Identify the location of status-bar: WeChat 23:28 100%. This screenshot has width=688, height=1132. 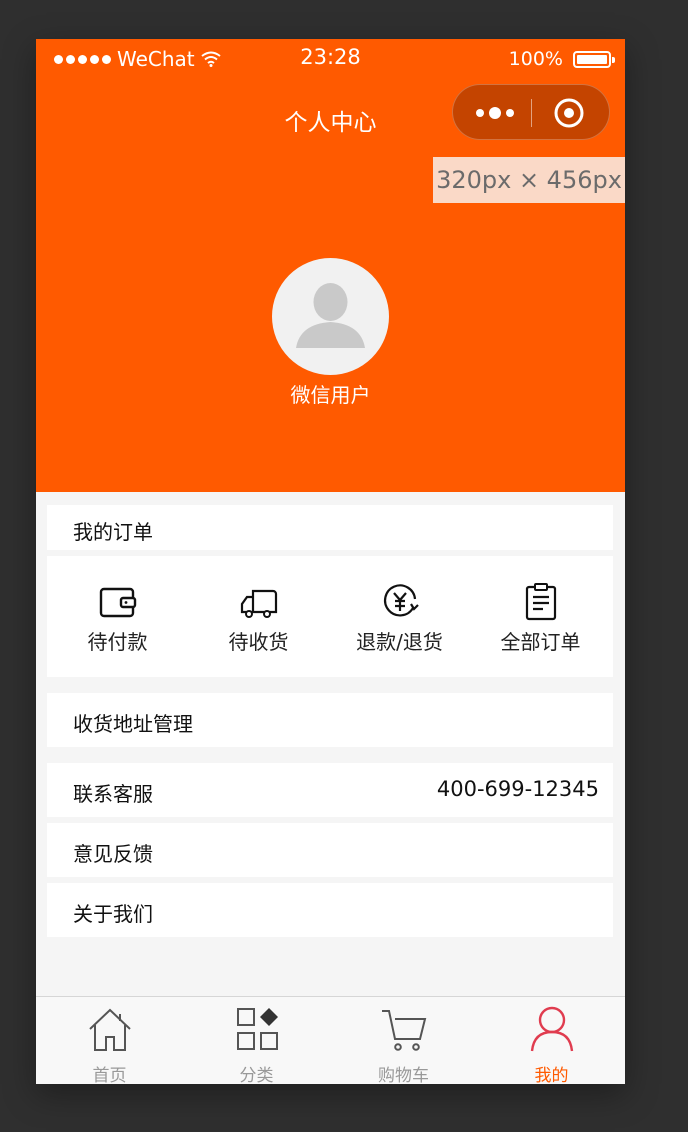
(330, 59).